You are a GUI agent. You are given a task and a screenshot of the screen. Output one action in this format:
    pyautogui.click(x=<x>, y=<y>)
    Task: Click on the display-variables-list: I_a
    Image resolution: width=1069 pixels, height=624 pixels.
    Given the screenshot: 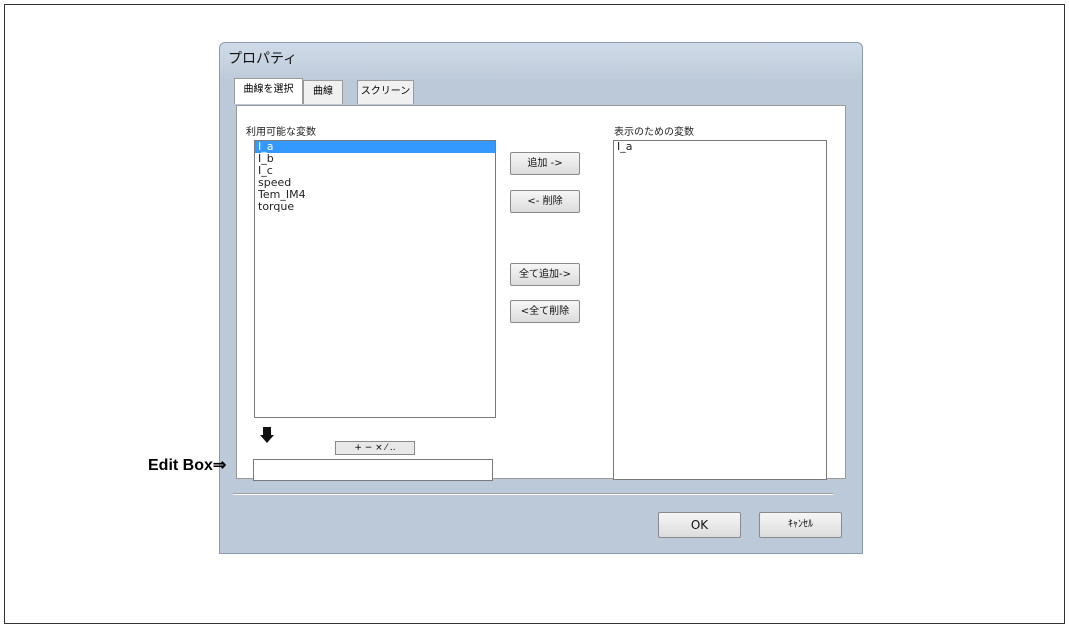 What is the action you would take?
    pyautogui.click(x=720, y=310)
    